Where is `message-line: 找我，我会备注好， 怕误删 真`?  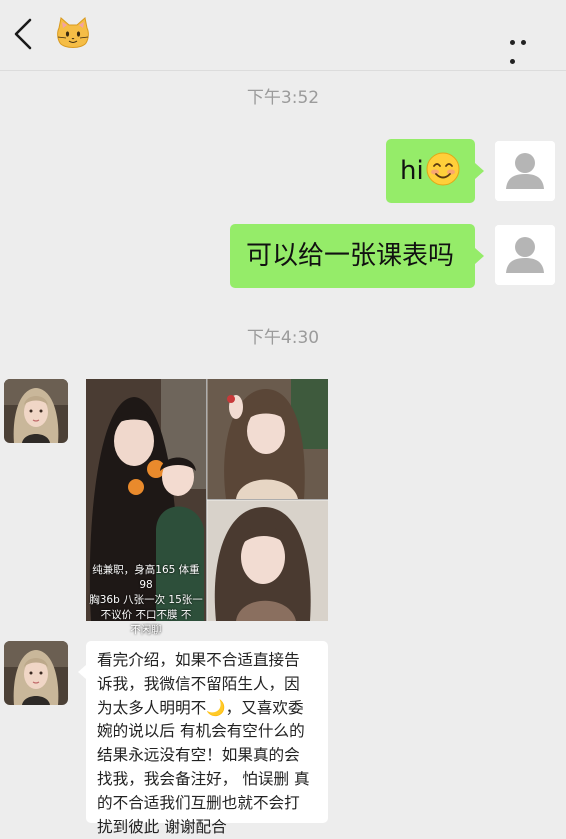
message-line: 找我，我会备注好， 怕误删 真 is located at coordinates (203, 778).